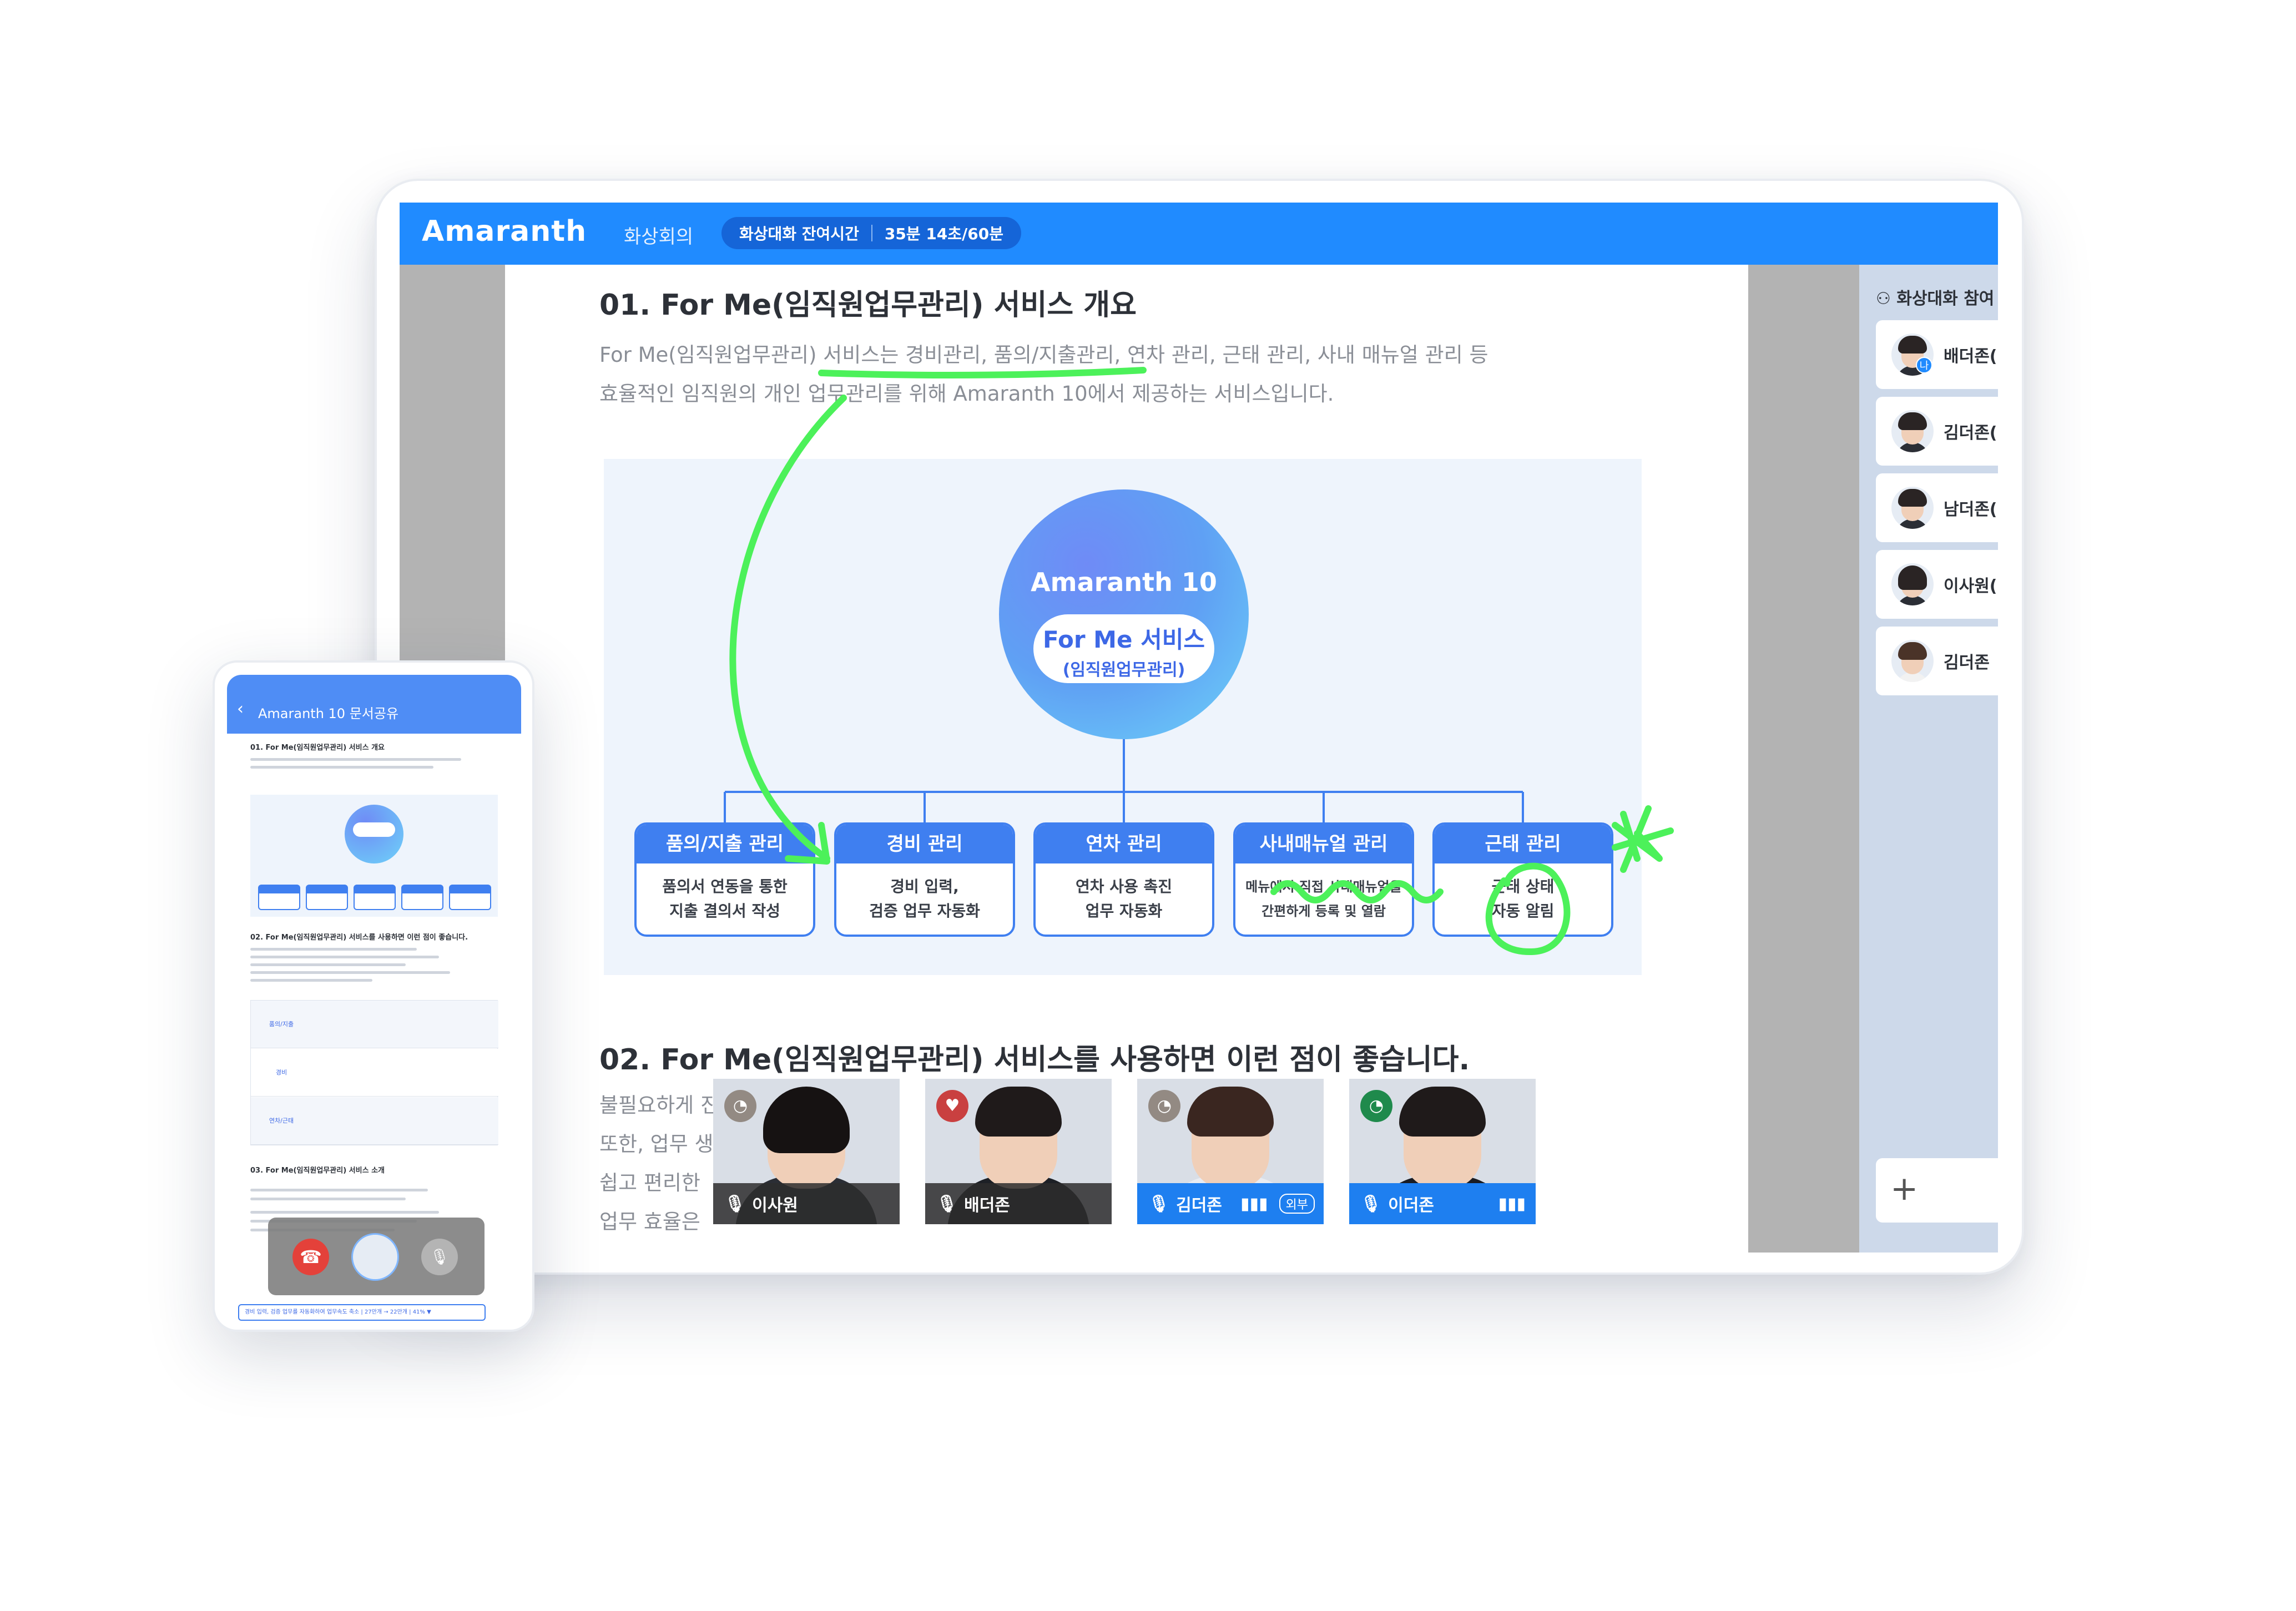 Image resolution: width=2296 pixels, height=1611 pixels. What do you see at coordinates (1970, 586) in the screenshot?
I see `participant-name: 이사원(` at bounding box center [1970, 586].